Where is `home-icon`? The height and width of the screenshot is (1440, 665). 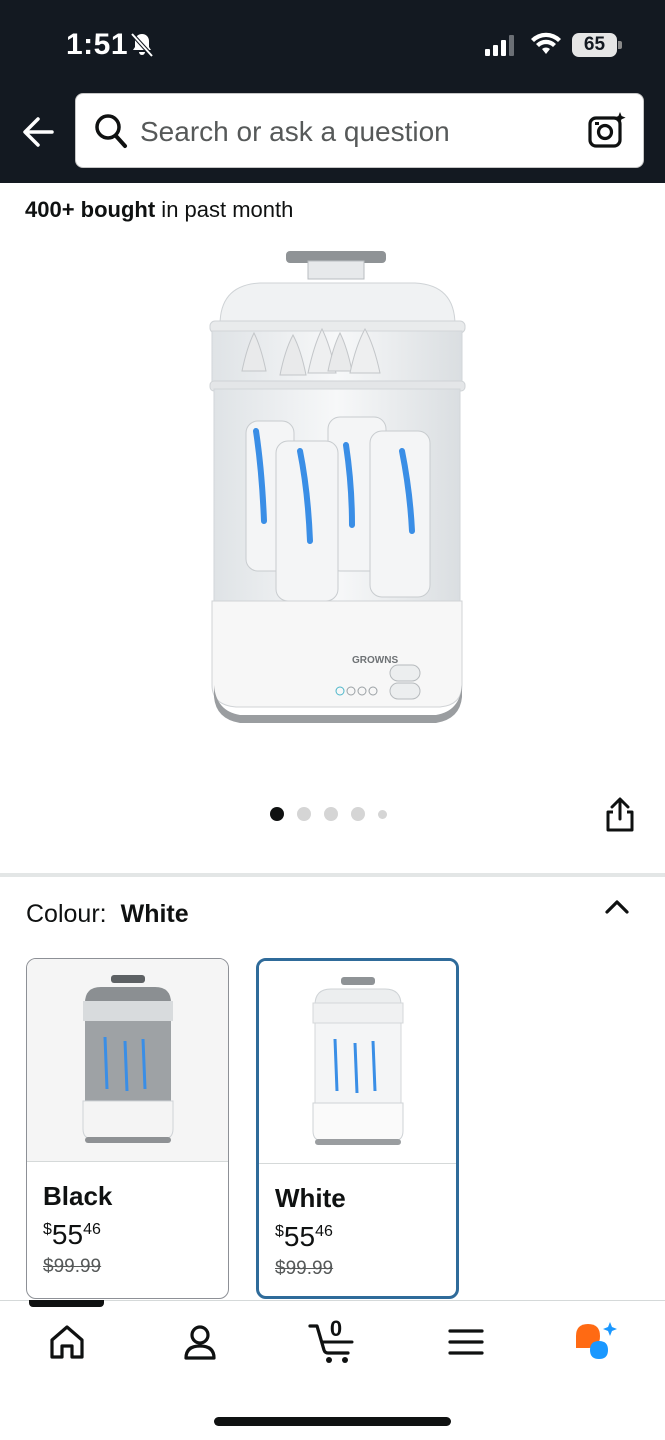
home-icon is located at coordinates (67, 1342).